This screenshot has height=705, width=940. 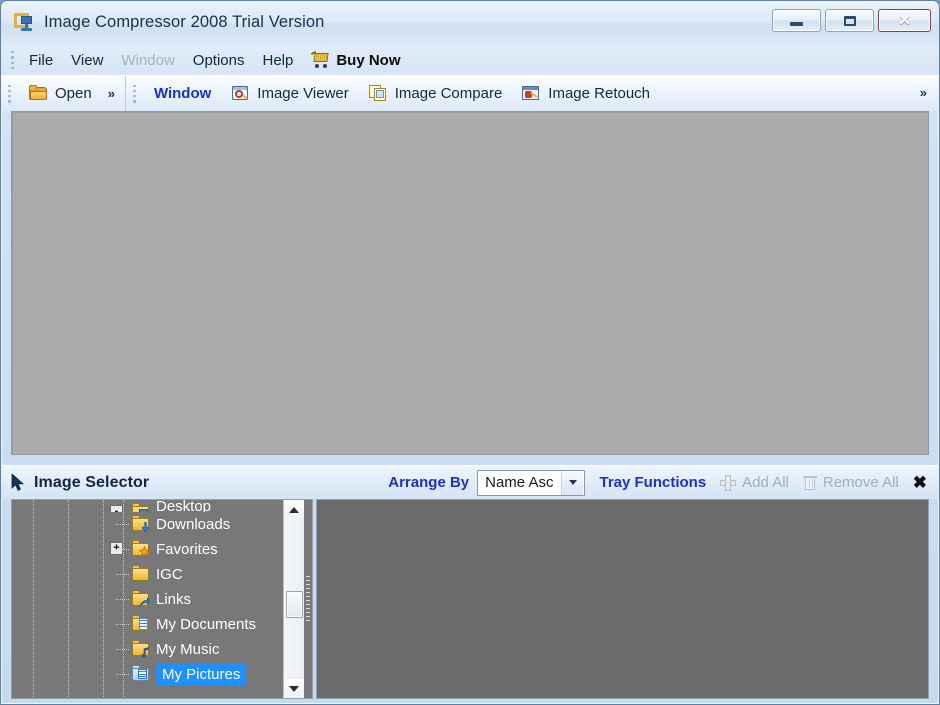 I want to click on file-toolbar-grip, so click(x=9, y=93).